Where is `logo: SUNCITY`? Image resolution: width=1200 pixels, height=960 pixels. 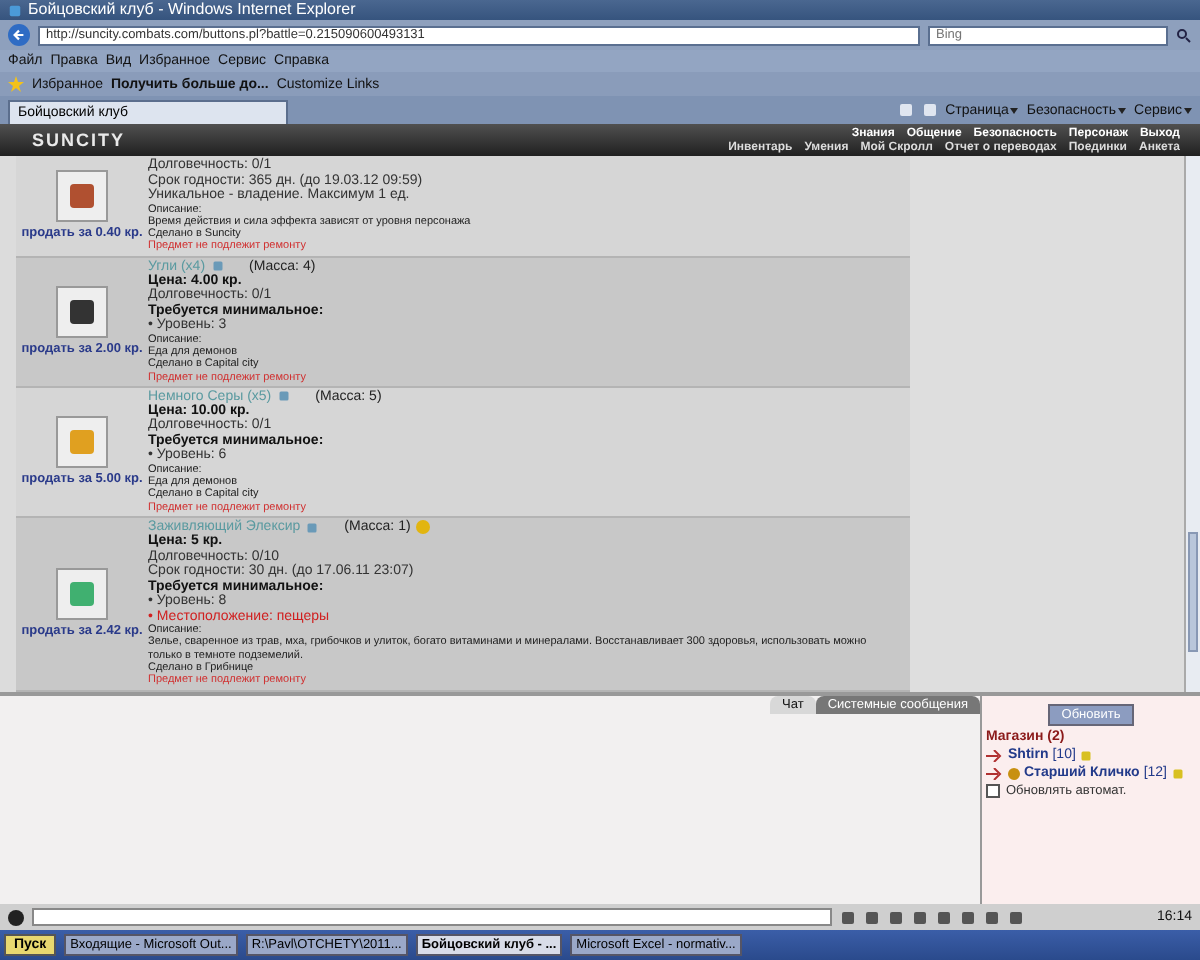
logo: SUNCITY is located at coordinates (79, 141).